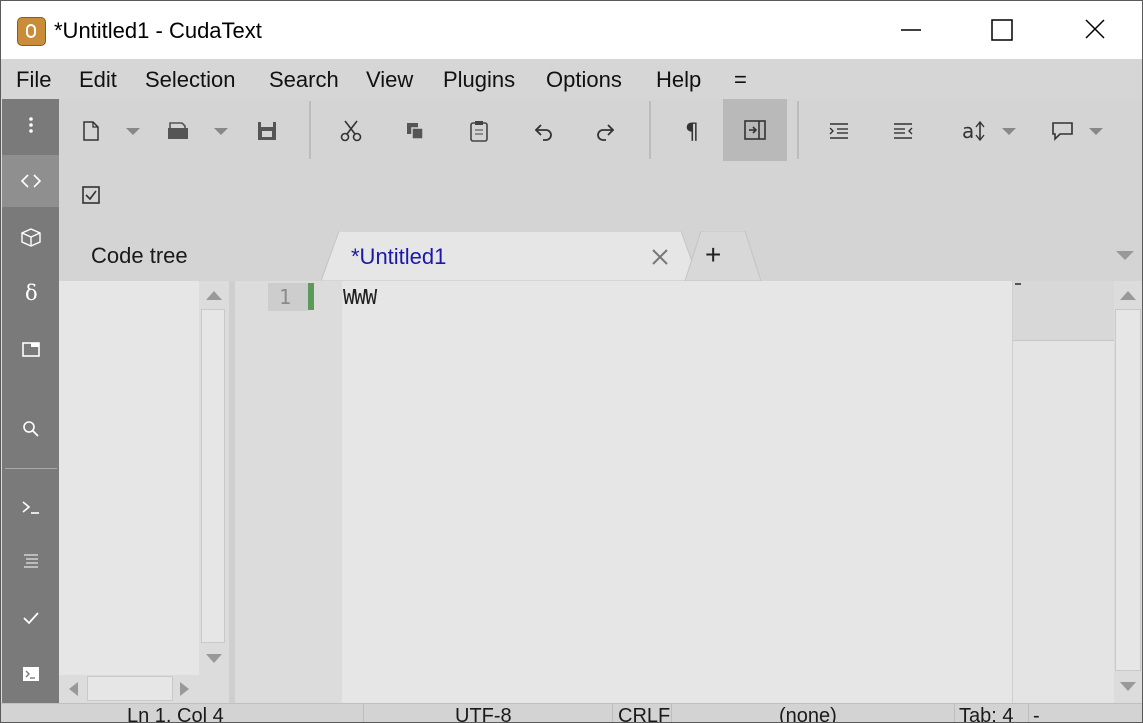 Image resolution: width=1143 pixels, height=723 pixels. I want to click on minimap, so click(1063, 492).